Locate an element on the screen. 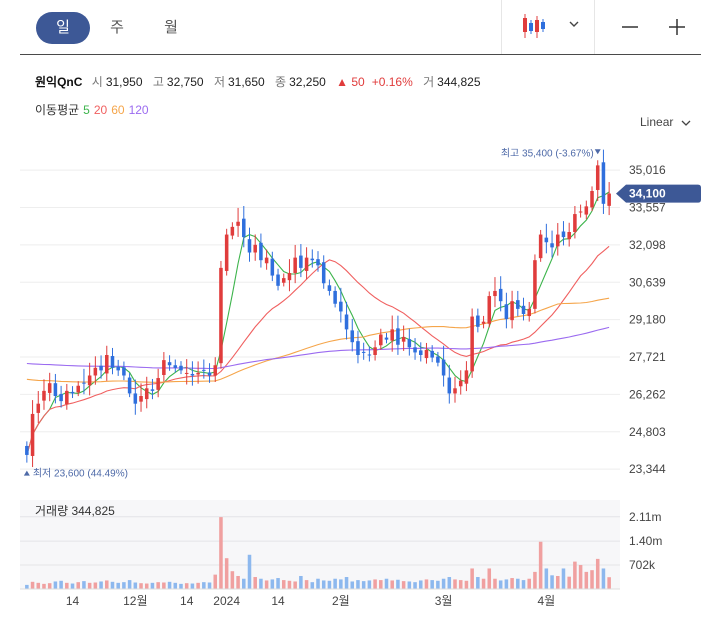 Image resolution: width=715 pixels, height=624 pixels. y-tick-label: 24,803 is located at coordinates (647, 432).